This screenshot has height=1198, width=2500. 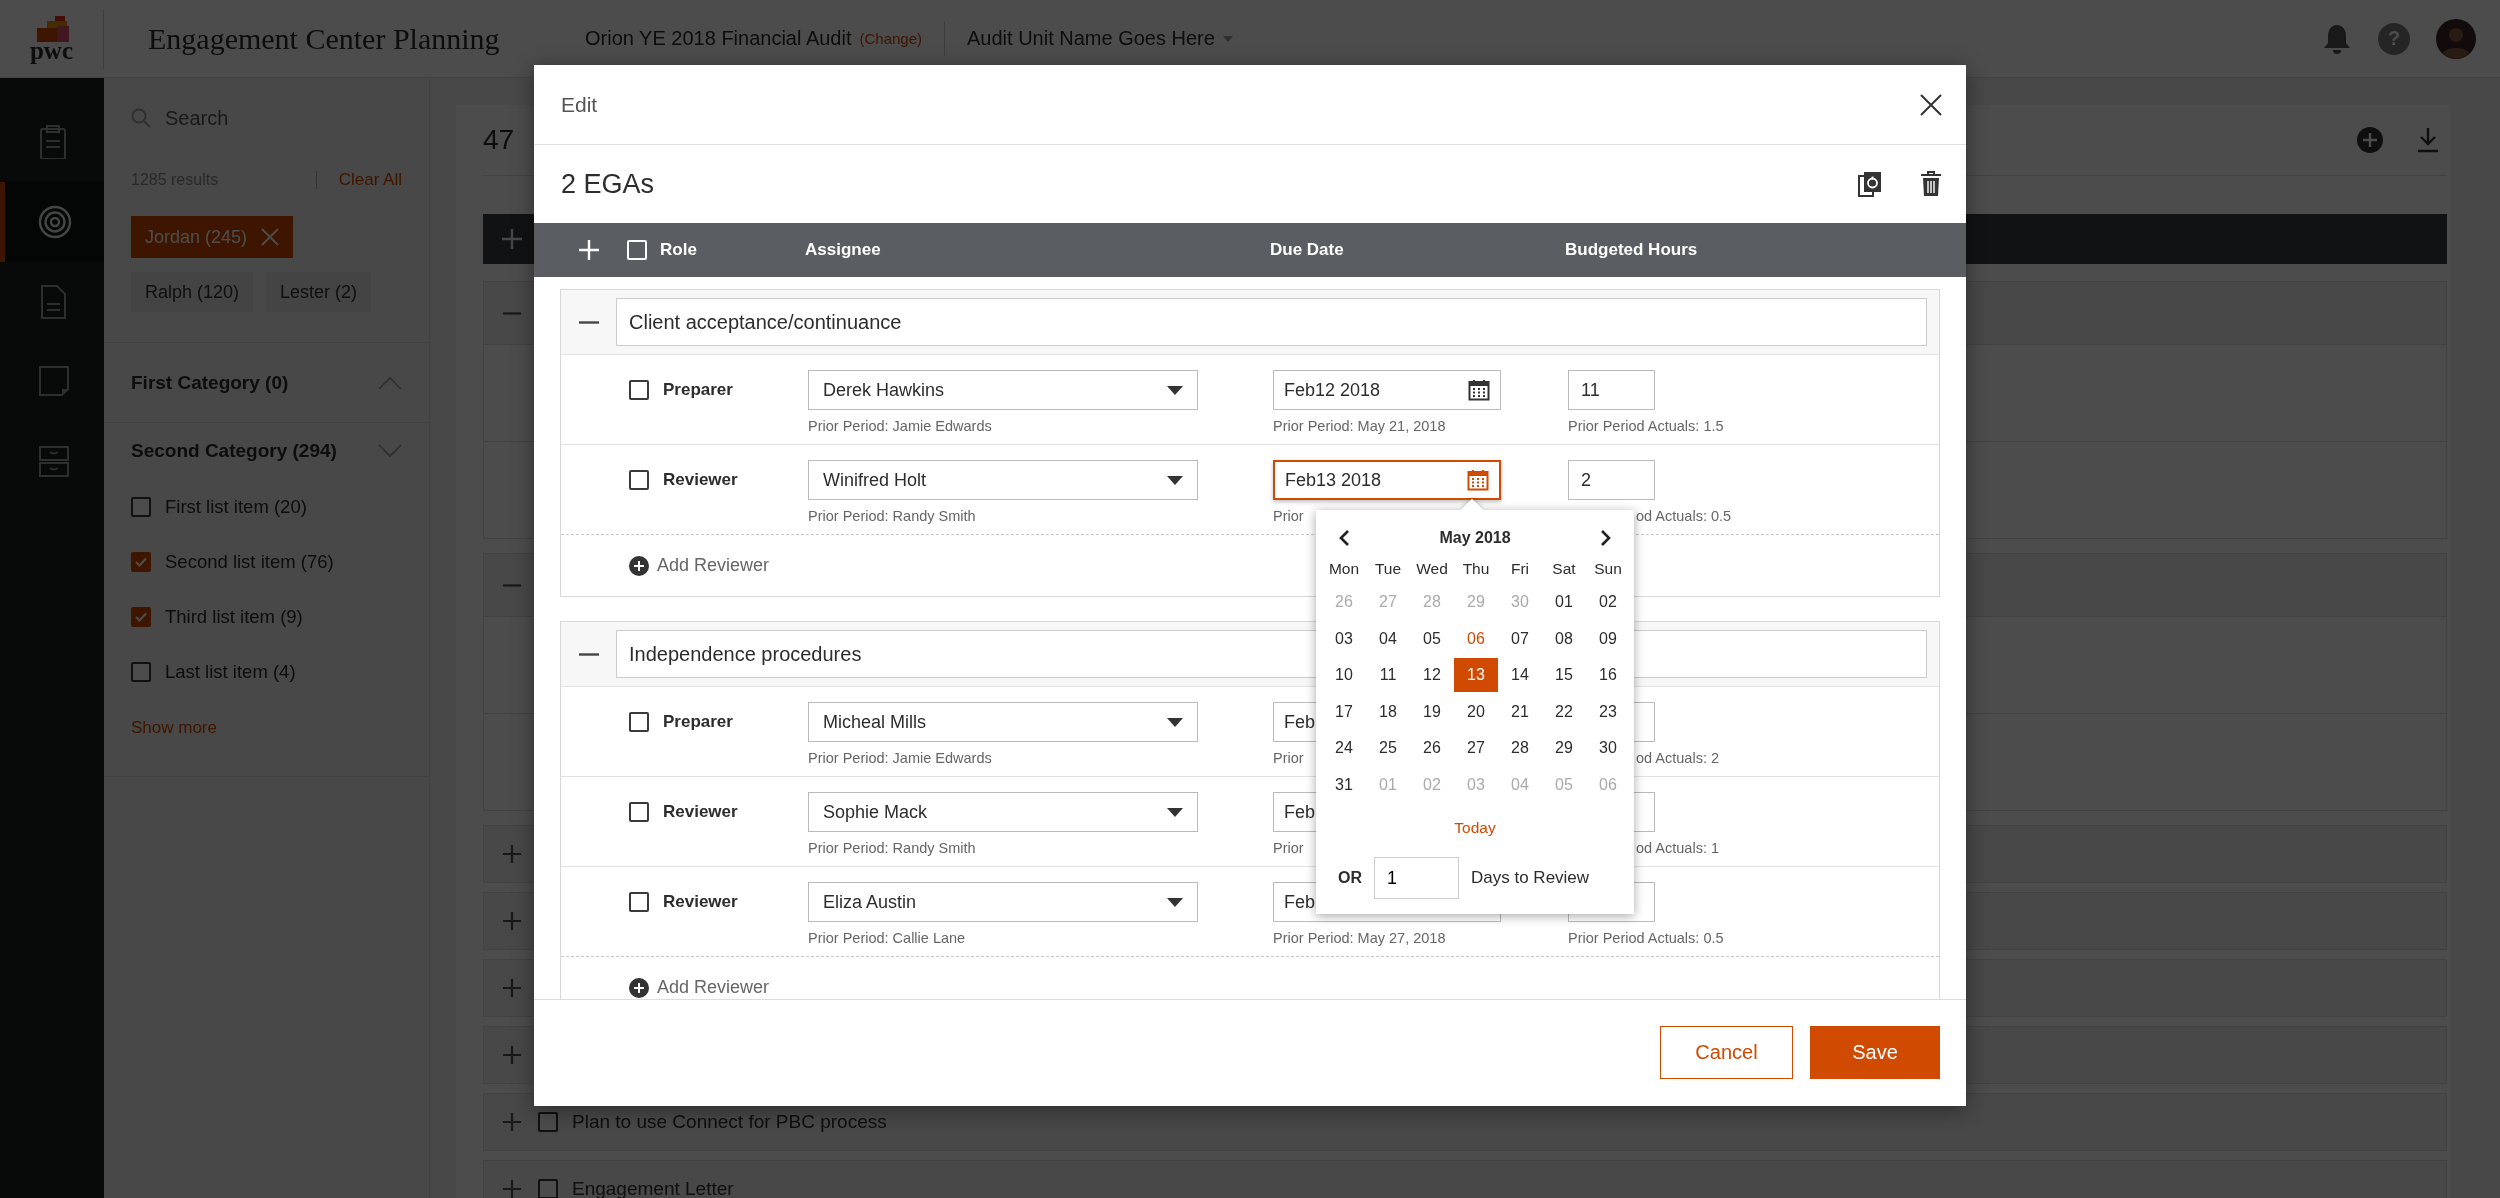 I want to click on days-input: 1, so click(x=1416, y=878).